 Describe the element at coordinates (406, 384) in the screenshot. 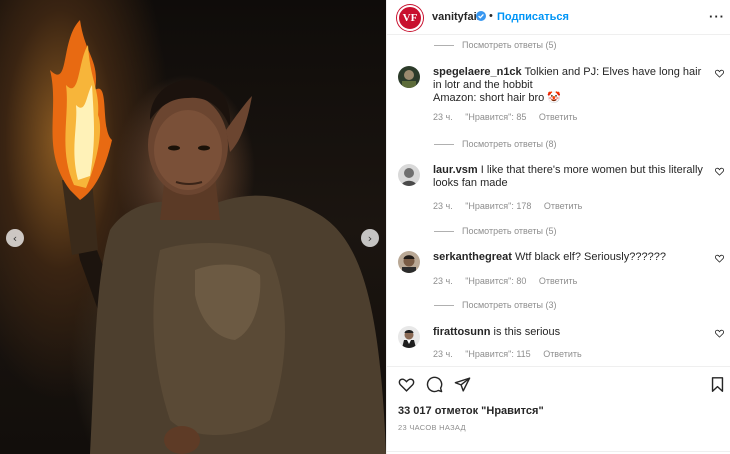

I see `like-heart-icon` at that location.